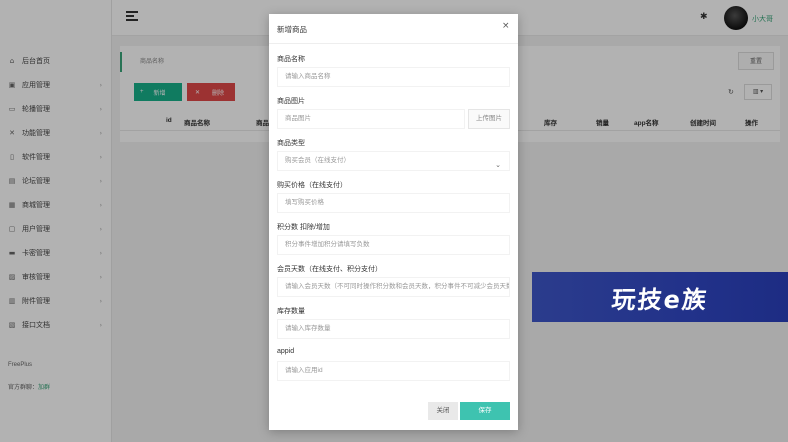  I want to click on image-input: 商品图片, so click(371, 119).